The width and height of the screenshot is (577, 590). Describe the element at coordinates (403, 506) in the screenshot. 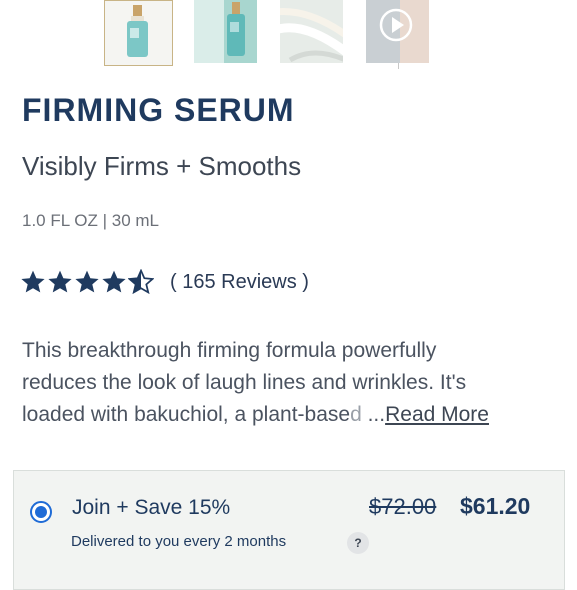

I see `original-price: $72.00` at that location.